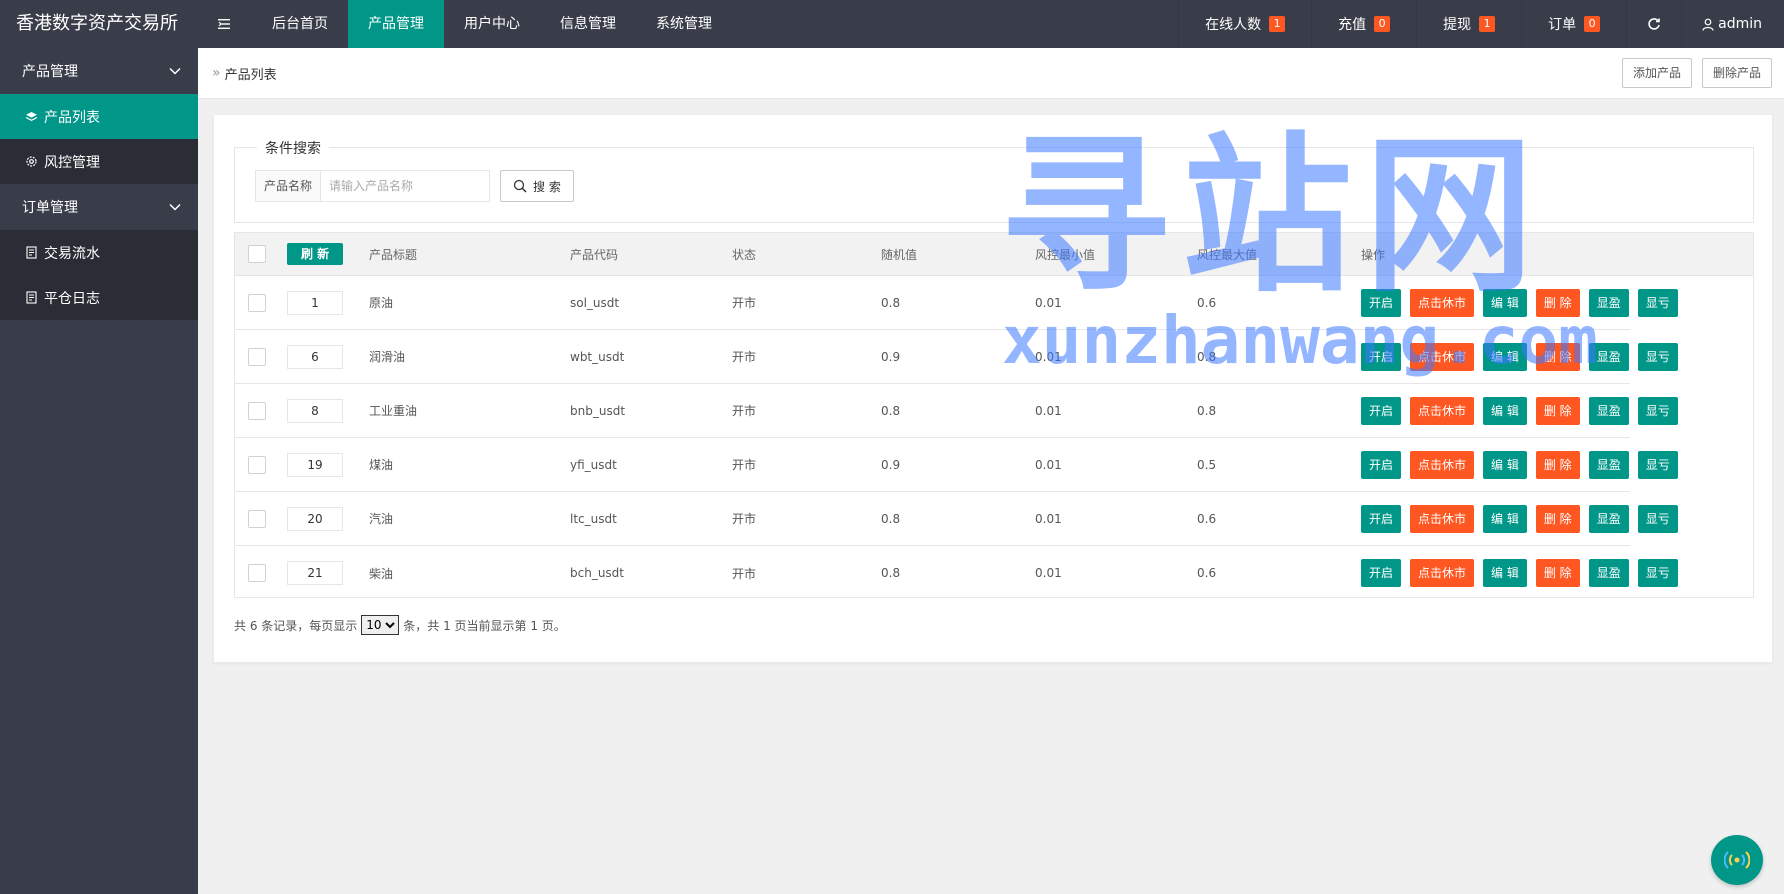 Image resolution: width=1784 pixels, height=894 pixels. I want to click on sort-input: 6, so click(315, 356).